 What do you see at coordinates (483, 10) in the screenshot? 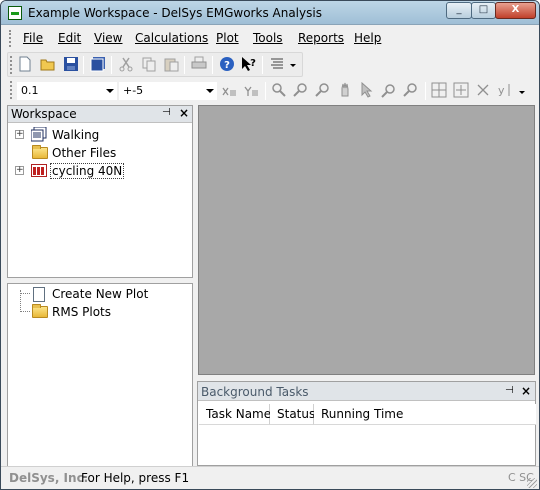
I see `maximize-button: □` at bounding box center [483, 10].